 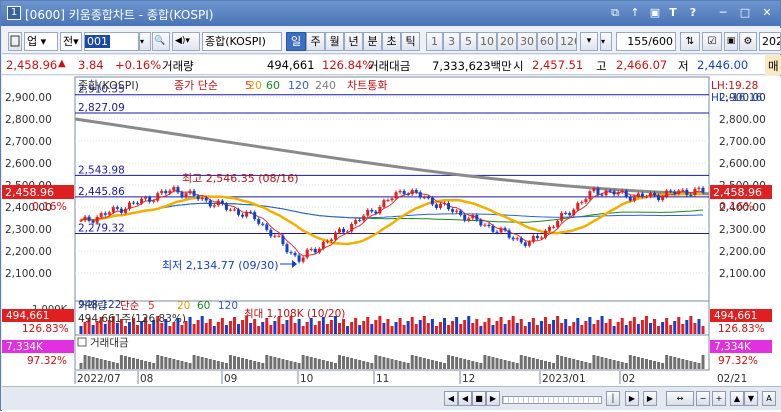 I want to click on gear-icon: ⚙, so click(x=748, y=41).